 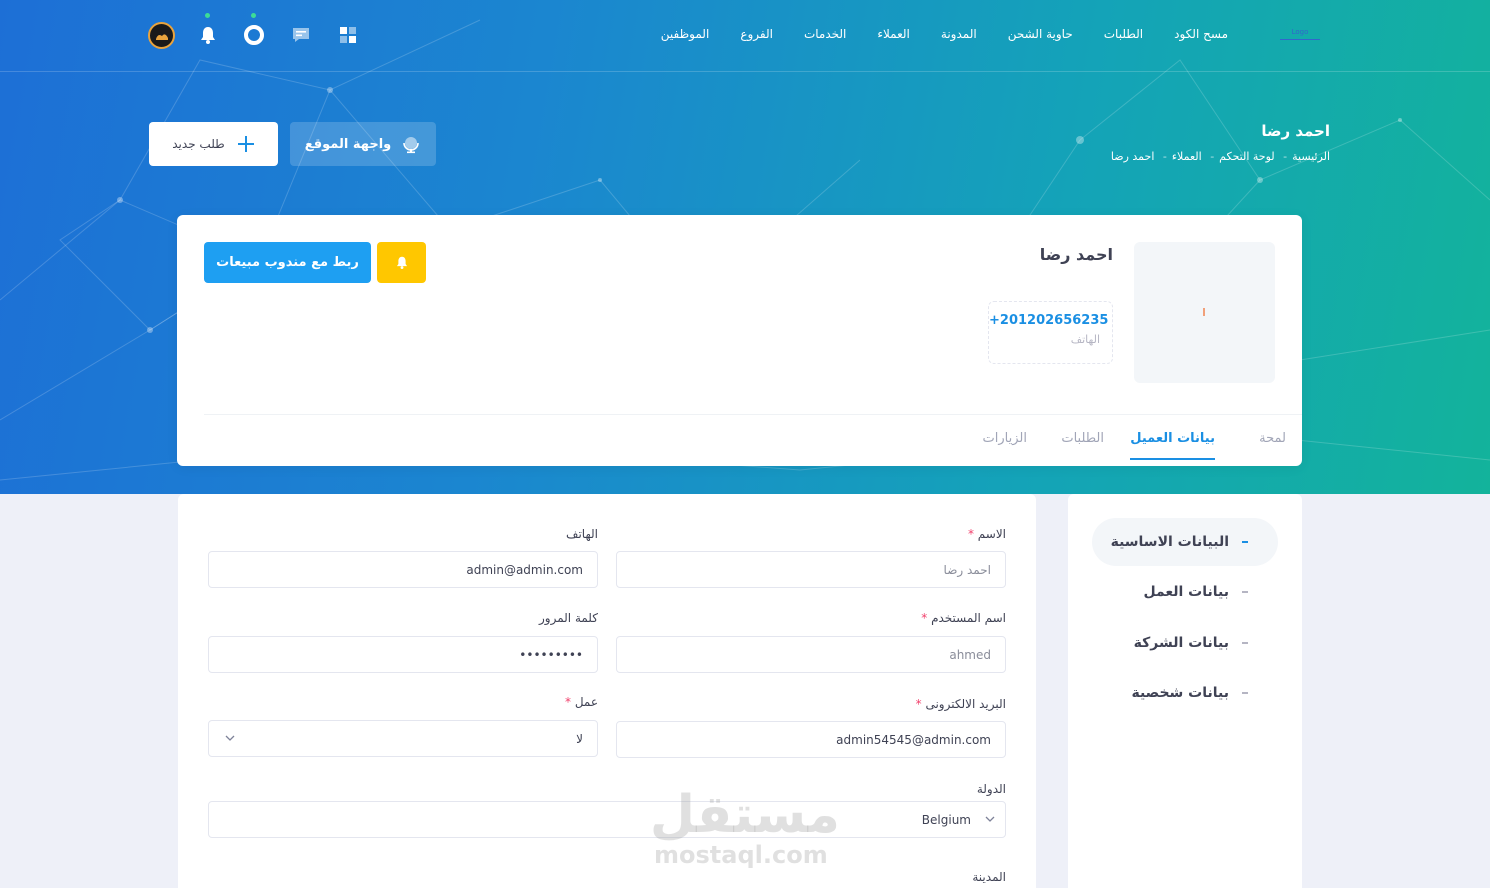 I want to click on tab-orders: الطلبات, so click(x=1082, y=438).